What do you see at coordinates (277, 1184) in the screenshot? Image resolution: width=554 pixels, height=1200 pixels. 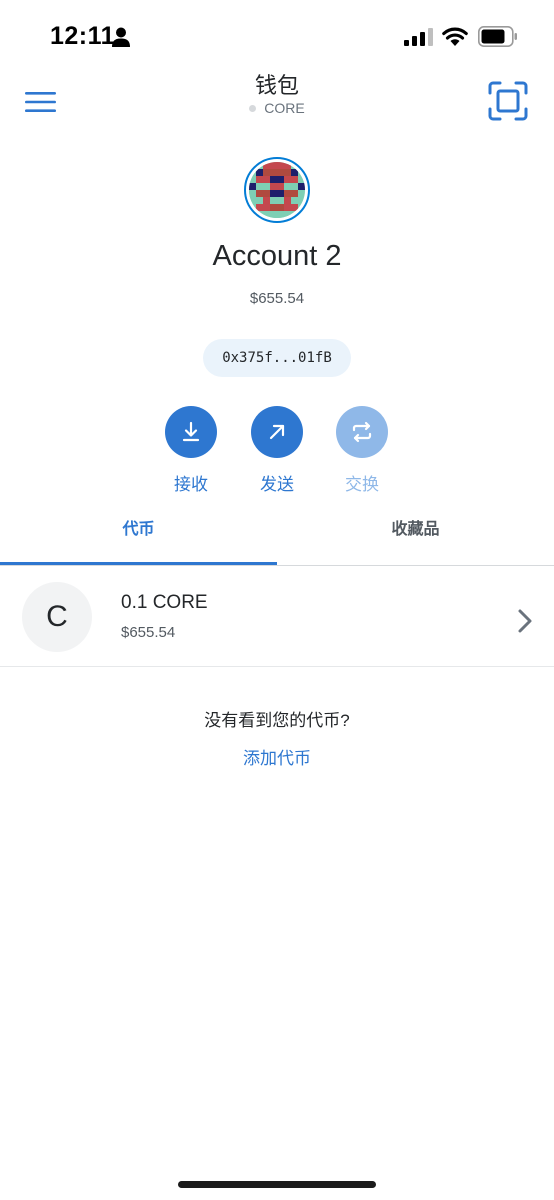 I see `home-indicator` at bounding box center [277, 1184].